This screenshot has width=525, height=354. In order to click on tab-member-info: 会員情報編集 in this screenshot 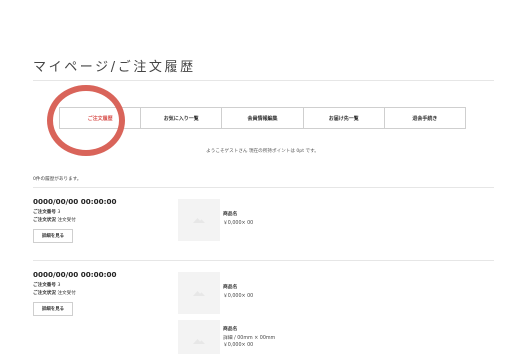, I will do `click(263, 118)`.